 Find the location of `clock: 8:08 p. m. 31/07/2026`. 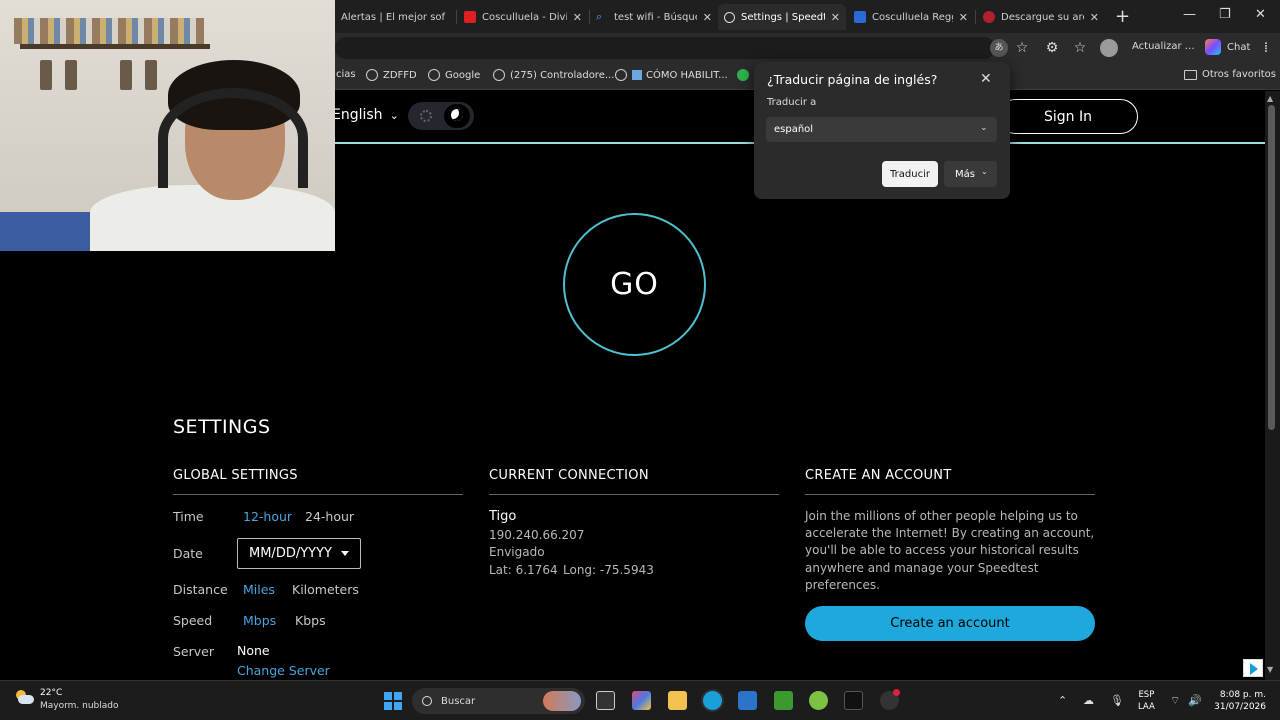

clock: 8:08 p. m. 31/07/2026 is located at coordinates (1240, 701).